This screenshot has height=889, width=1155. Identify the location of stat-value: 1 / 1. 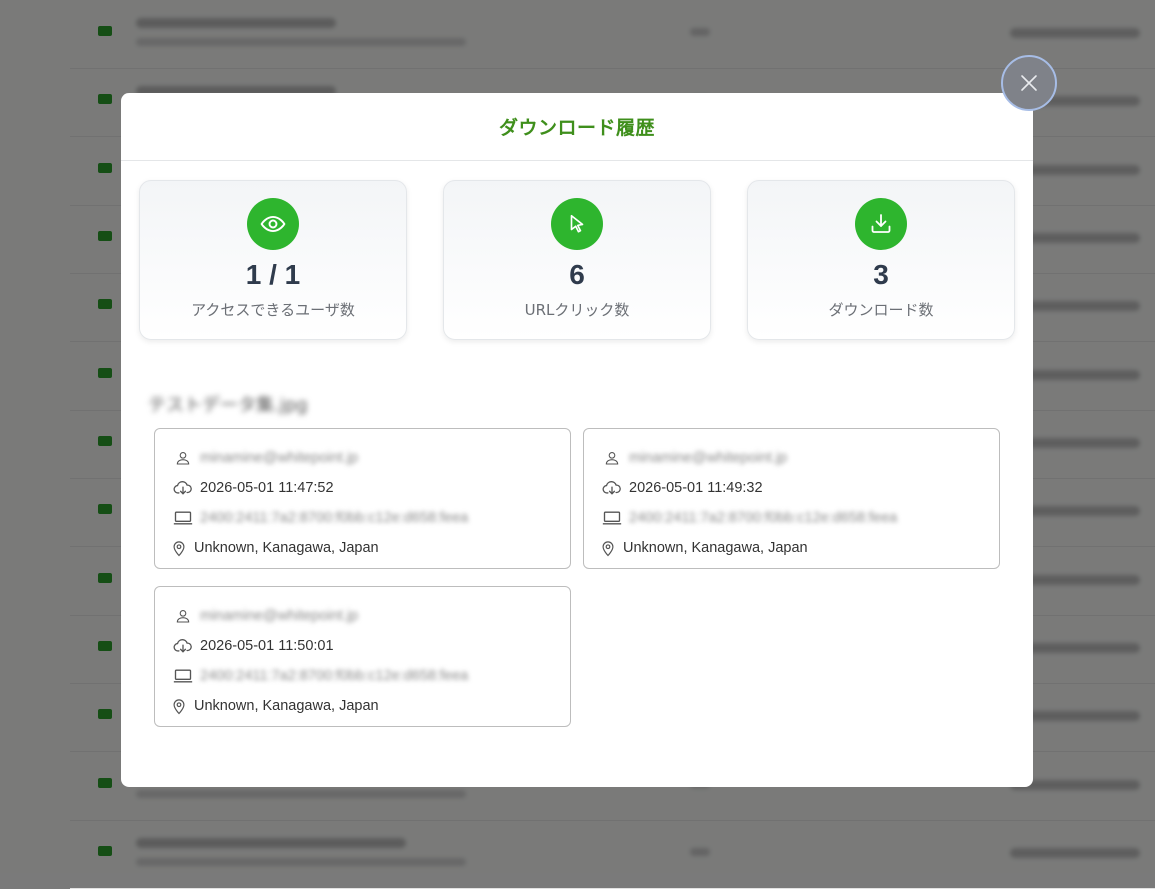
(273, 274).